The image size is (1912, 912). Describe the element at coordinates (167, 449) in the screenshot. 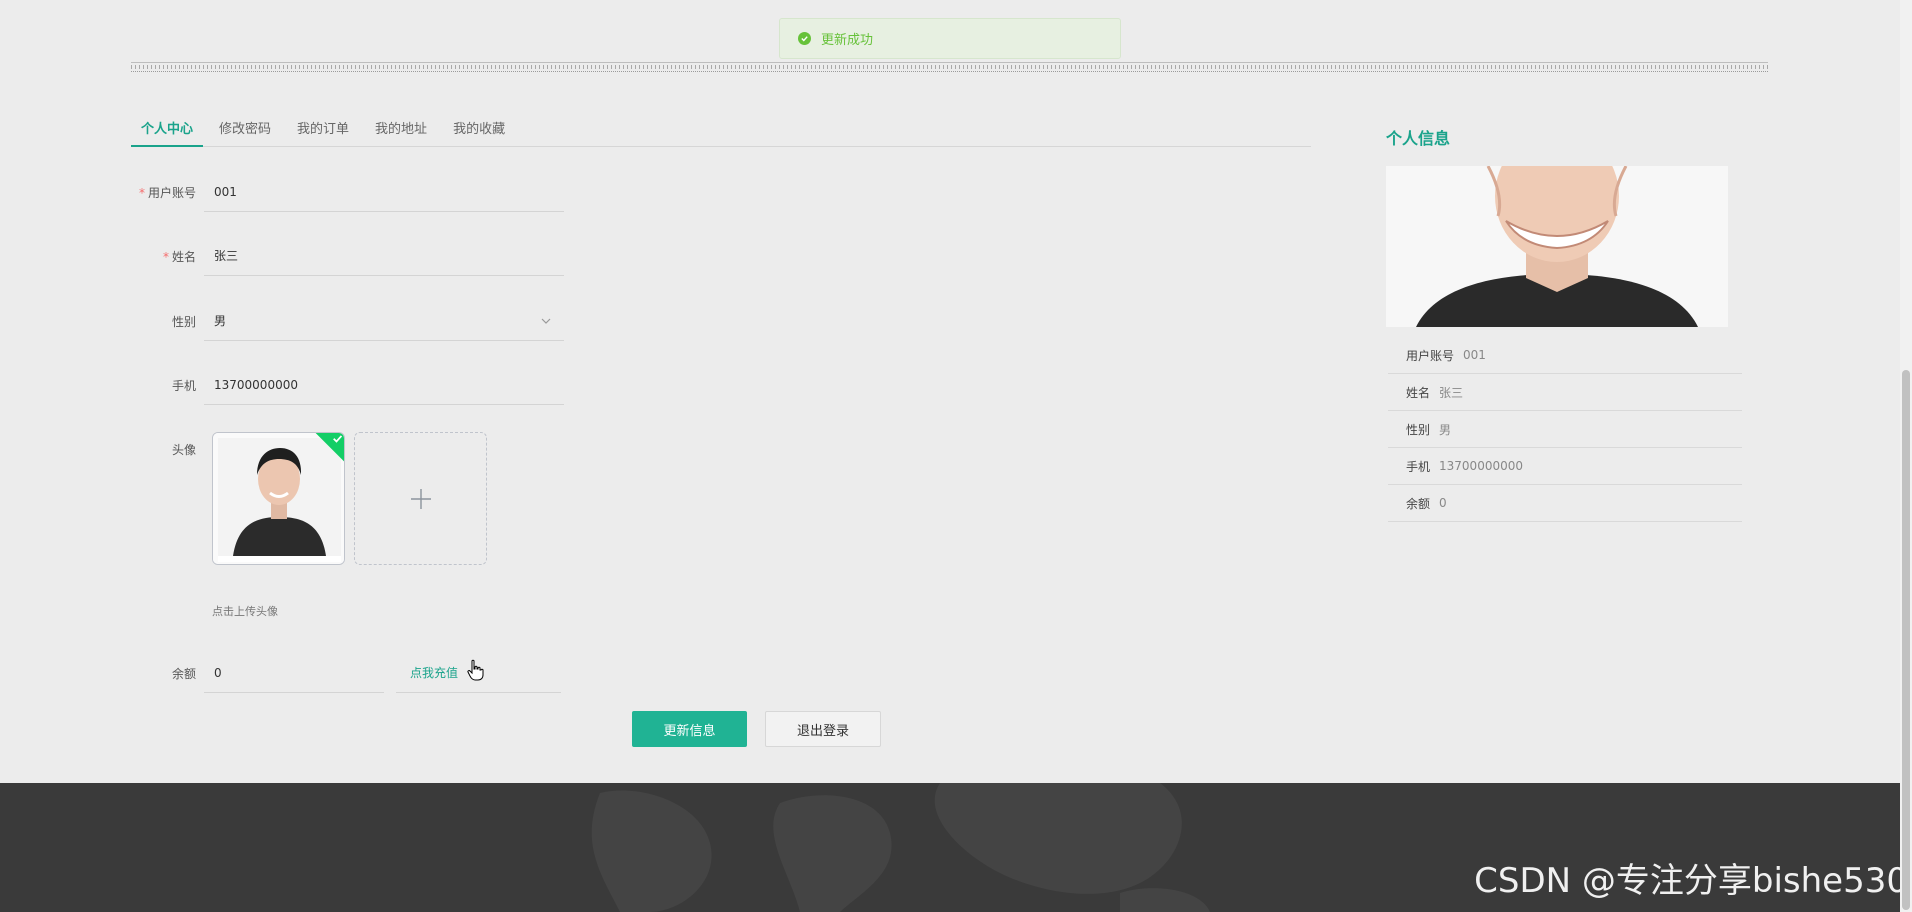

I see `form-row-avatar: 头像` at that location.